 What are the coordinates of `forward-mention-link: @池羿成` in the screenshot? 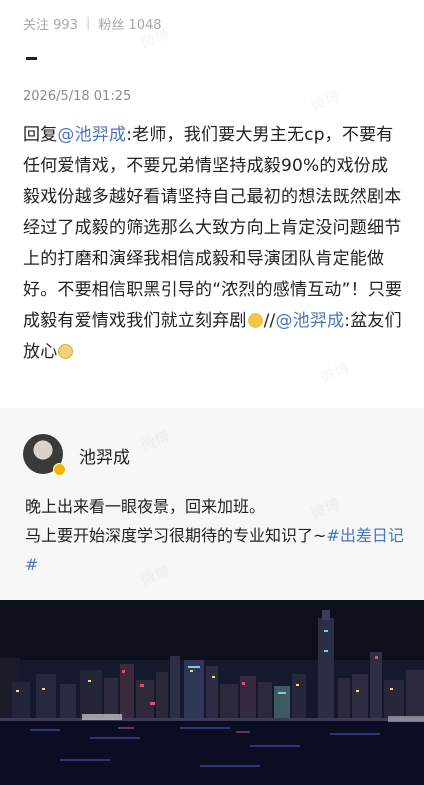 It's located at (309, 321).